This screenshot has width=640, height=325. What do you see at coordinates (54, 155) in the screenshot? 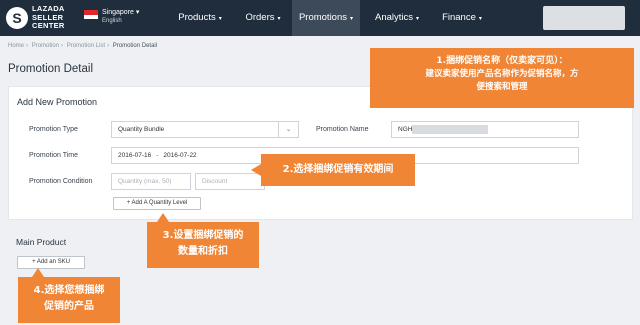
I see `promotion-time-label: Promotion Time` at bounding box center [54, 155].